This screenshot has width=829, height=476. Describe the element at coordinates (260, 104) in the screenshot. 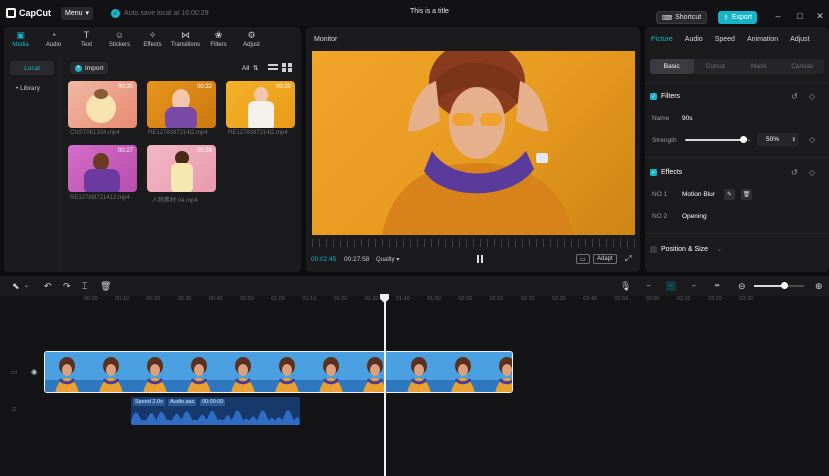

I see `media-thumbnail-3: 00:30` at that location.